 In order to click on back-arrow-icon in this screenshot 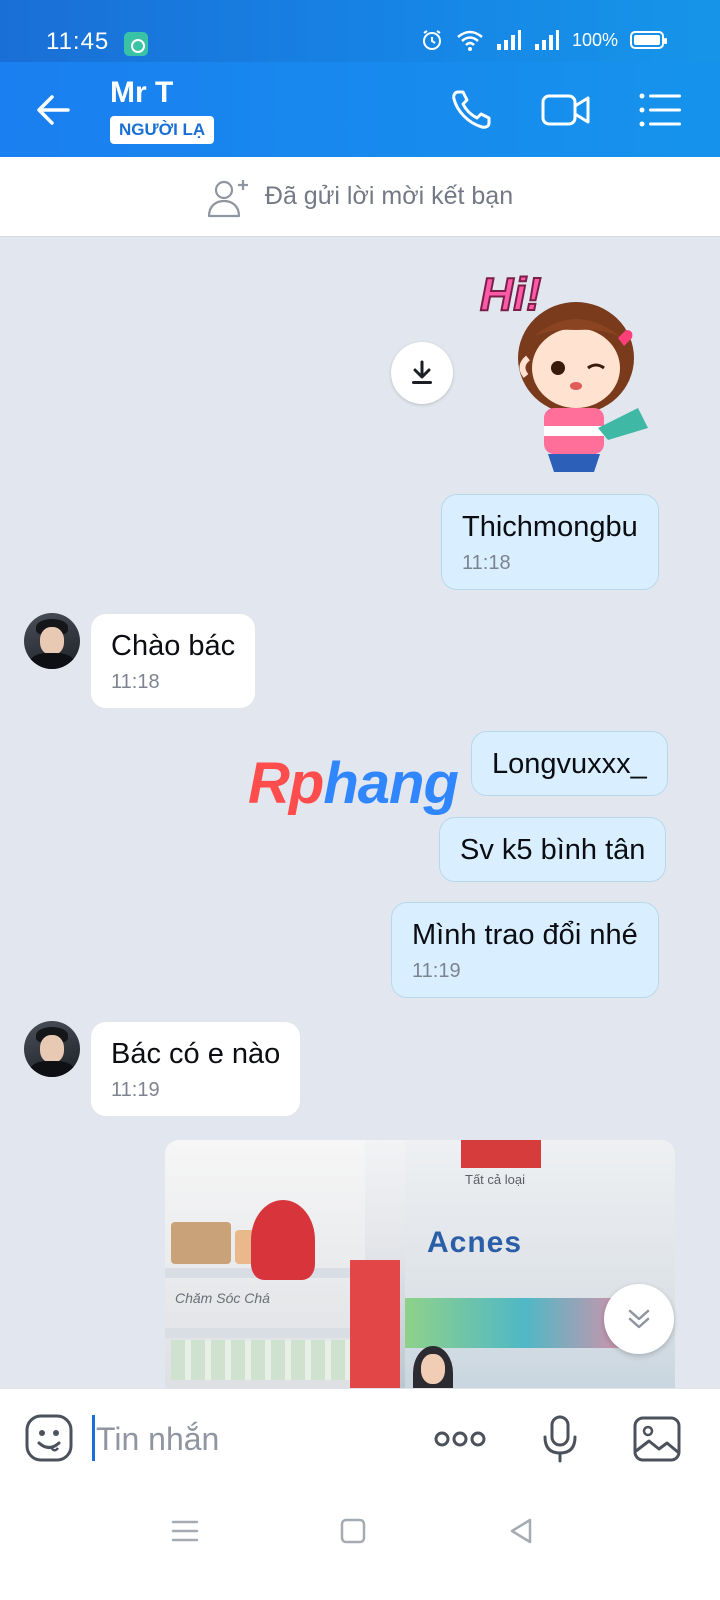, I will do `click(54, 110)`.